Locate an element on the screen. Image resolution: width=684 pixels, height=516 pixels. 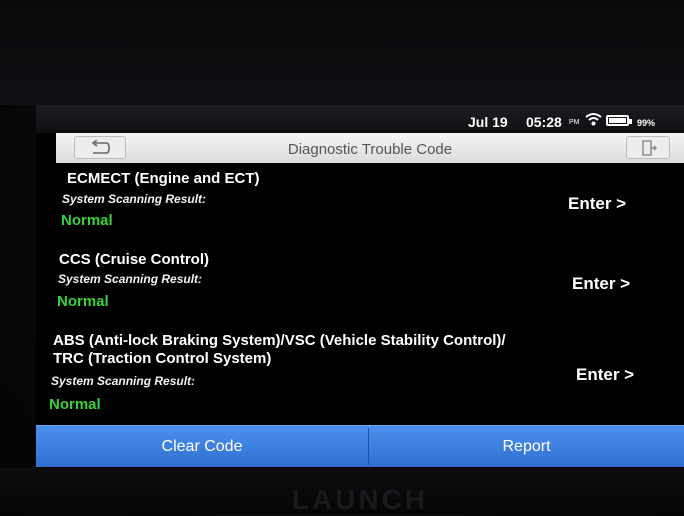
system-title-line2: TRC (Traction Control System) is located at coordinates (162, 358).